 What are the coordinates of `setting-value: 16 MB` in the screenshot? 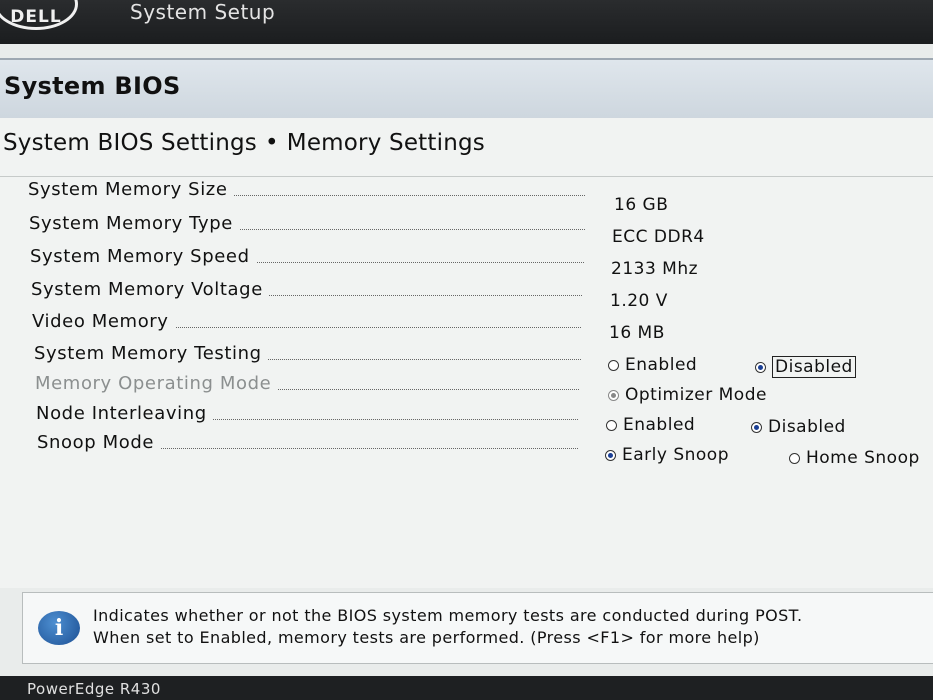 It's located at (637, 333).